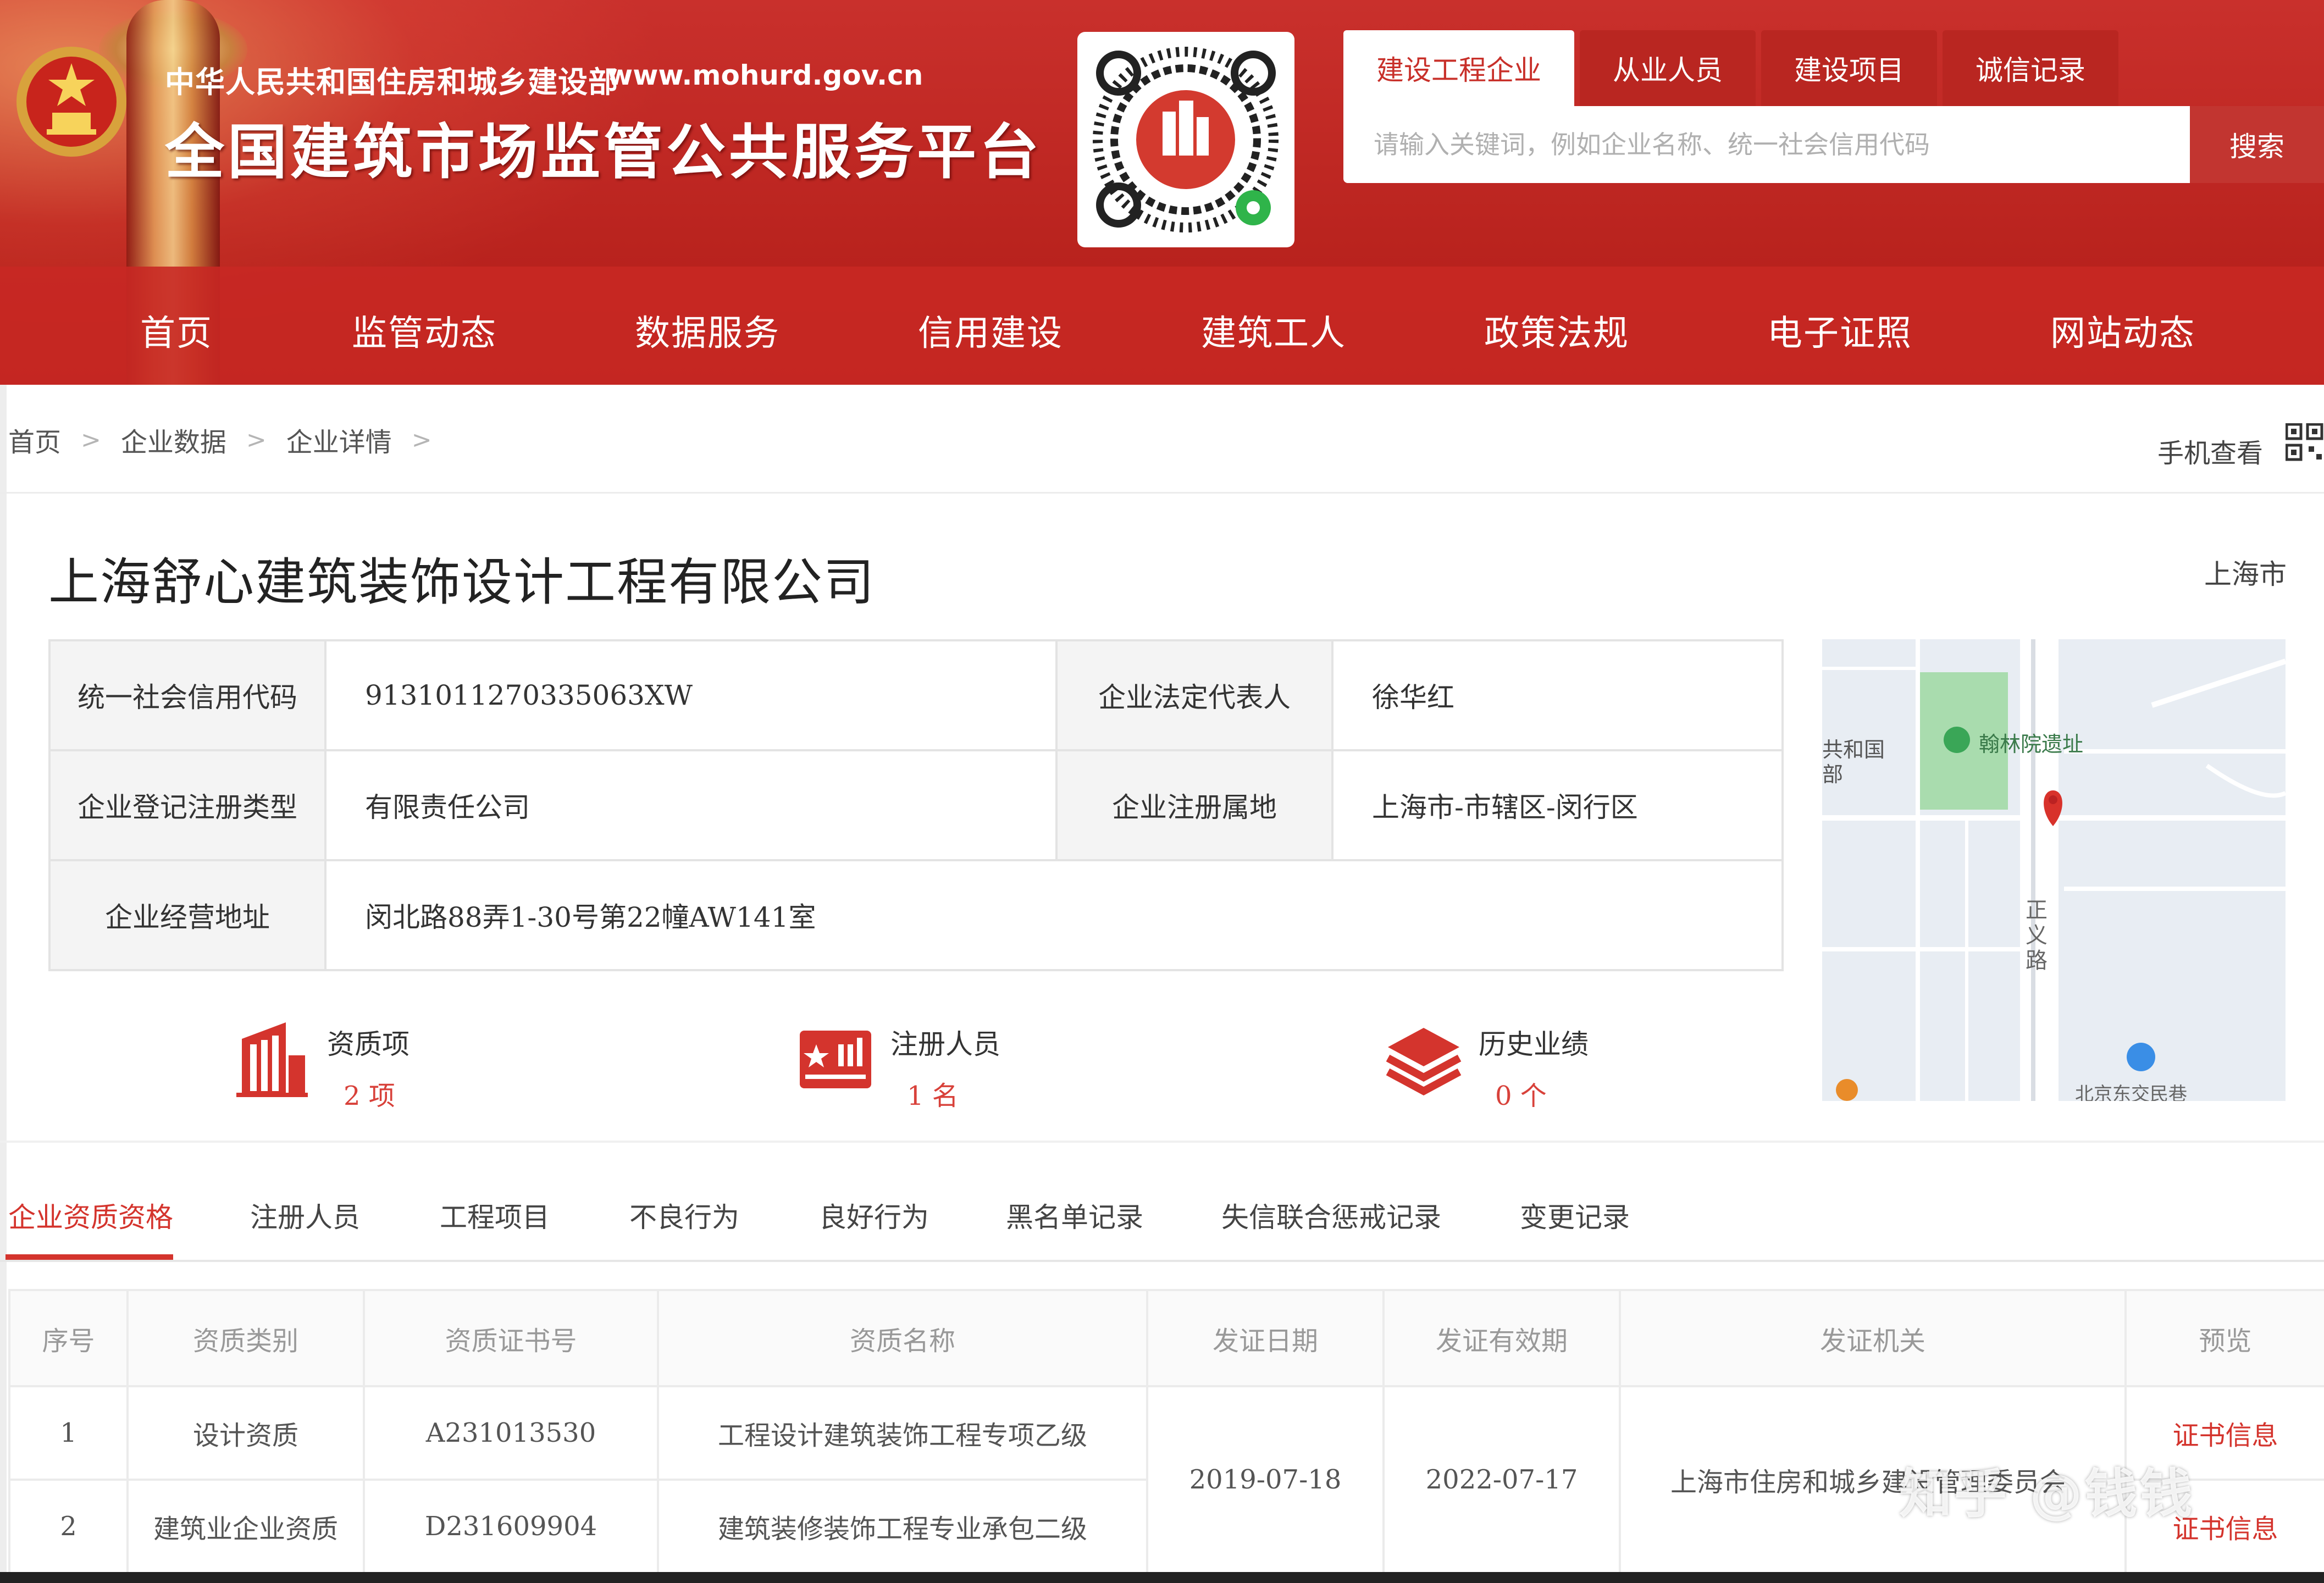  I want to click on qualification-name: 工程设计建筑装饰工程专项乙级, so click(902, 1433).